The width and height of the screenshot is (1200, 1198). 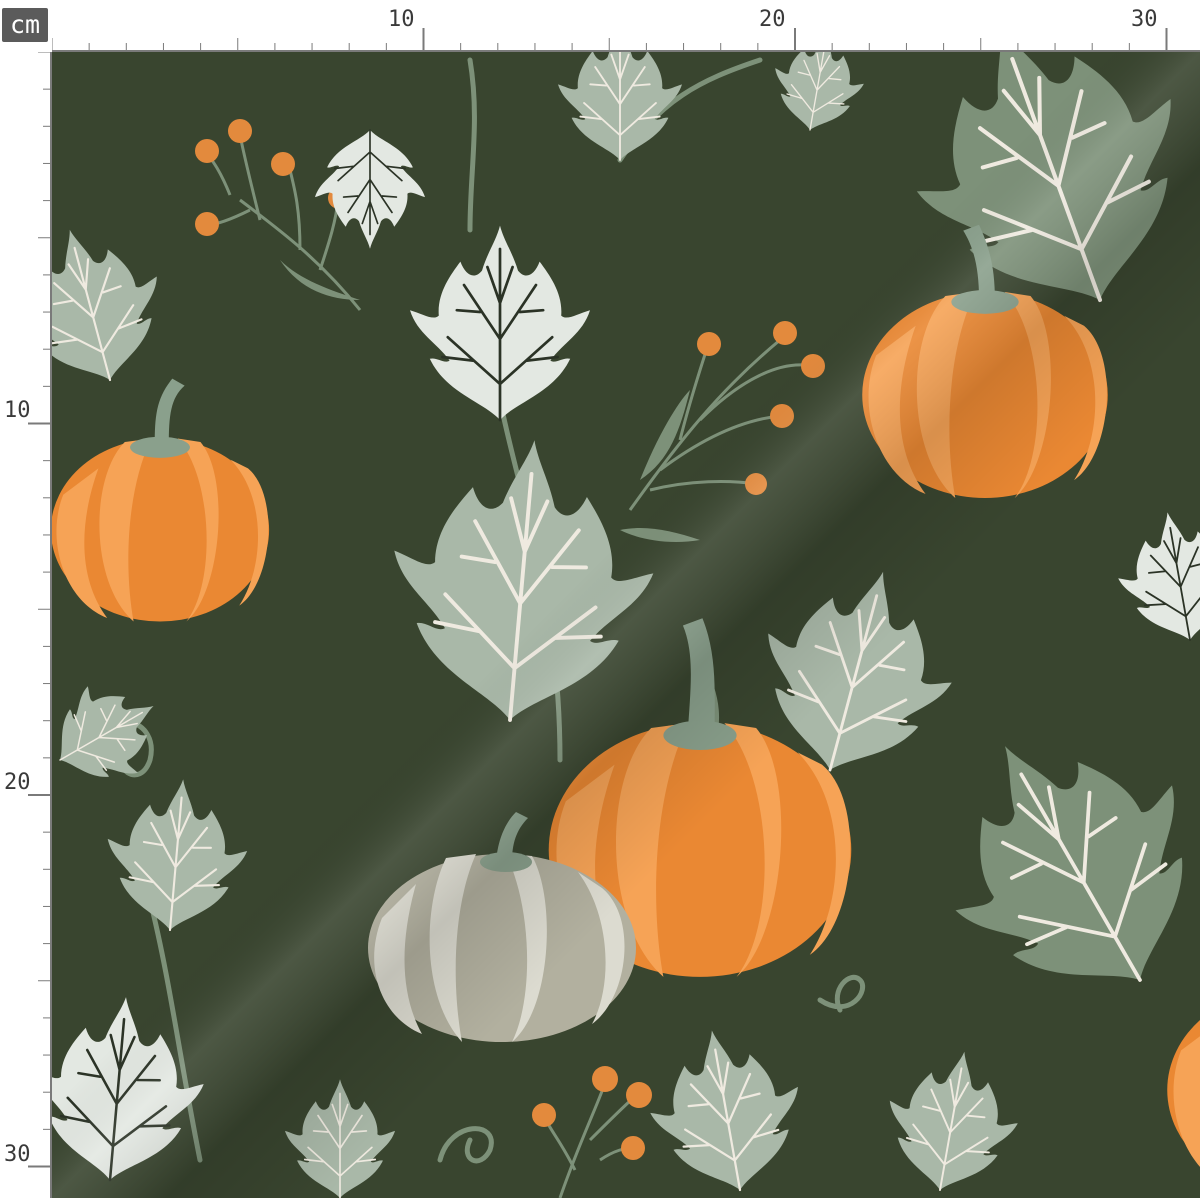 I want to click on unit-label: cm, so click(x=25, y=25).